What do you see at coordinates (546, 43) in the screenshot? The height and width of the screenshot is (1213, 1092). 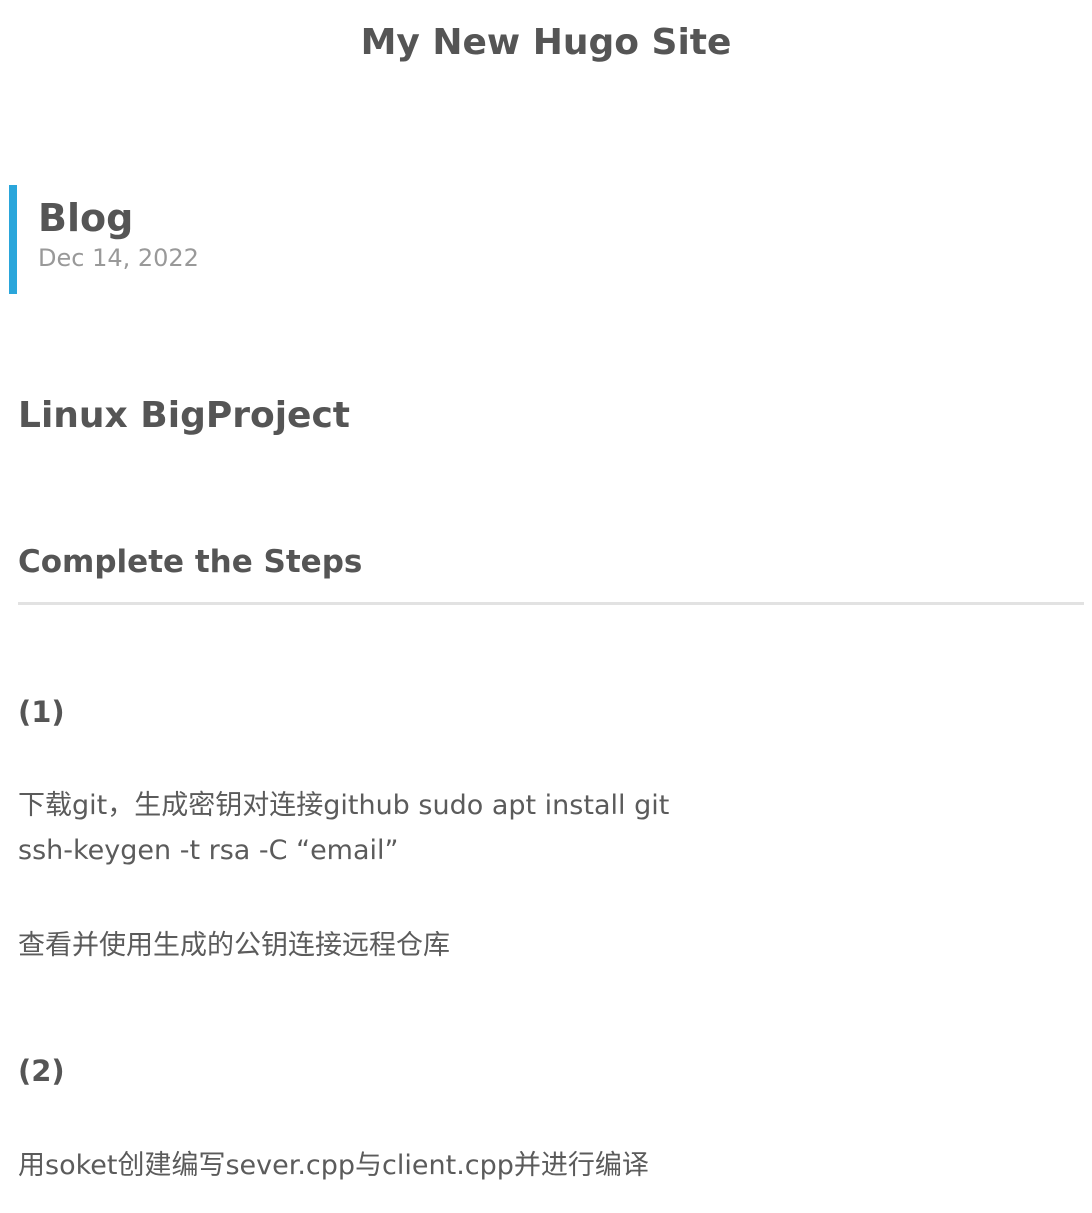 I see `site-title-link: My New Hugo Site` at bounding box center [546, 43].